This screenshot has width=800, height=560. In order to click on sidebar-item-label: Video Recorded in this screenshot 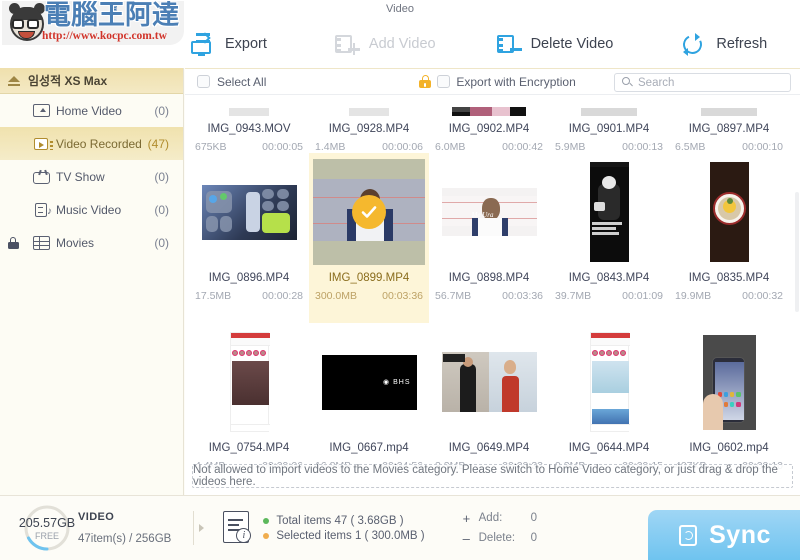, I will do `click(99, 143)`.